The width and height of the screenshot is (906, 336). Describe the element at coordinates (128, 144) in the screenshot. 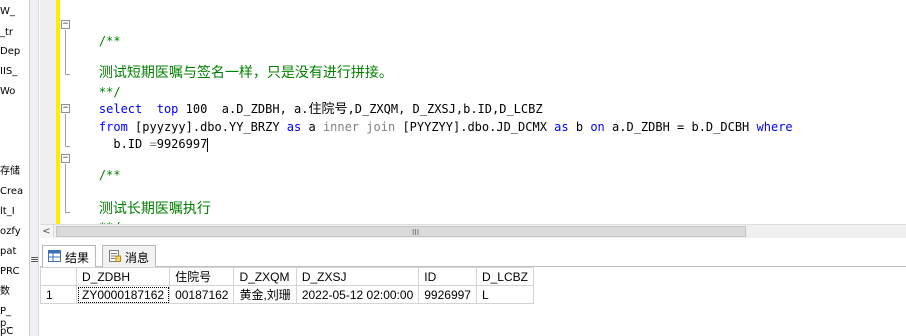

I see `identifier: b.ID` at that location.